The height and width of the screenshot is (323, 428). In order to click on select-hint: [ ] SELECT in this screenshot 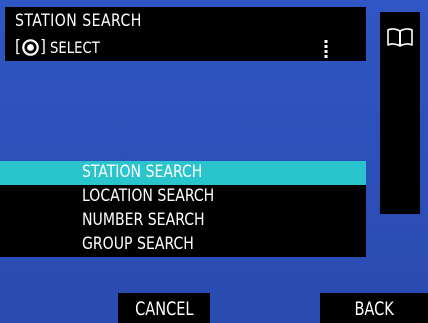, I will do `click(59, 47)`.